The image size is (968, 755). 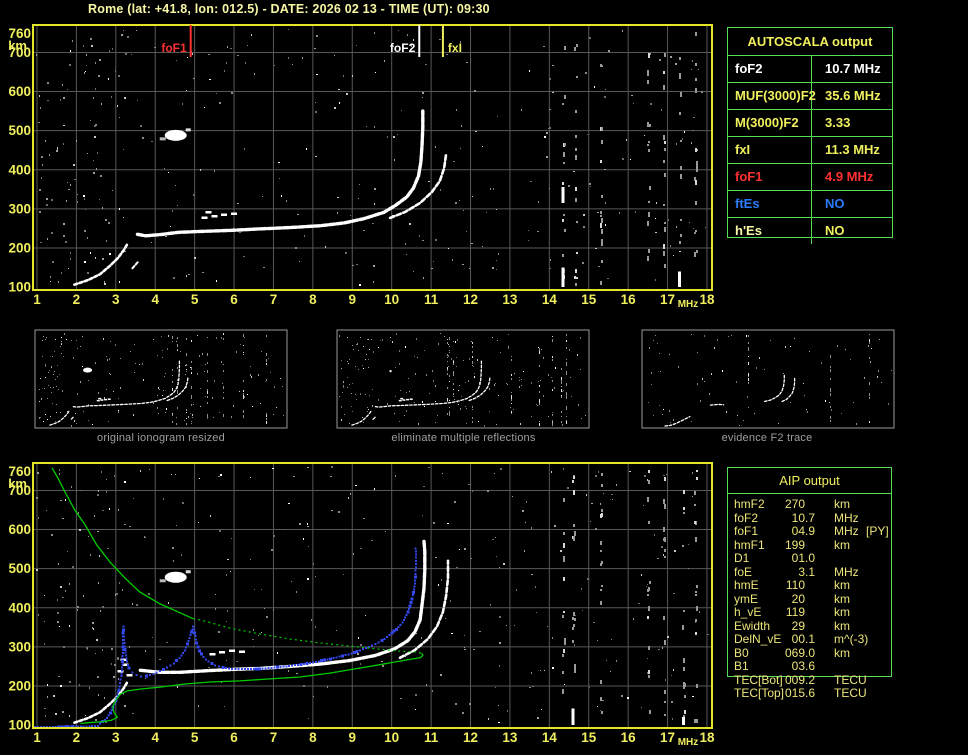 What do you see at coordinates (810, 203) in the screenshot?
I see `autoscala-row-ftes: ftEs NO` at bounding box center [810, 203].